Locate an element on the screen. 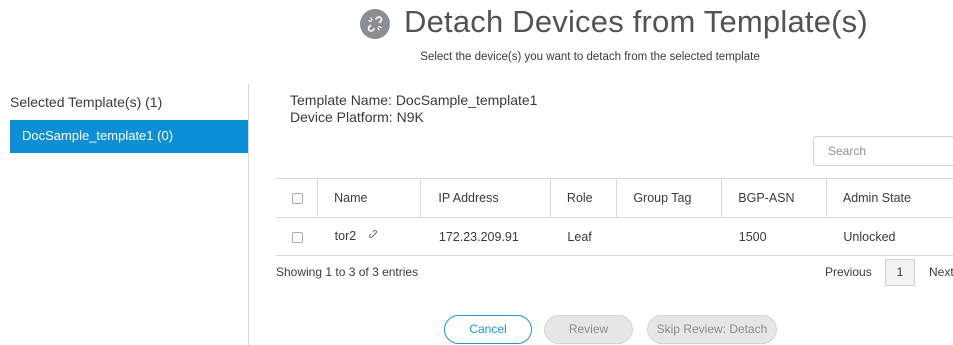 The image size is (953, 345). dialog-title: Detach Devices from Template(s) is located at coordinates (636, 21).